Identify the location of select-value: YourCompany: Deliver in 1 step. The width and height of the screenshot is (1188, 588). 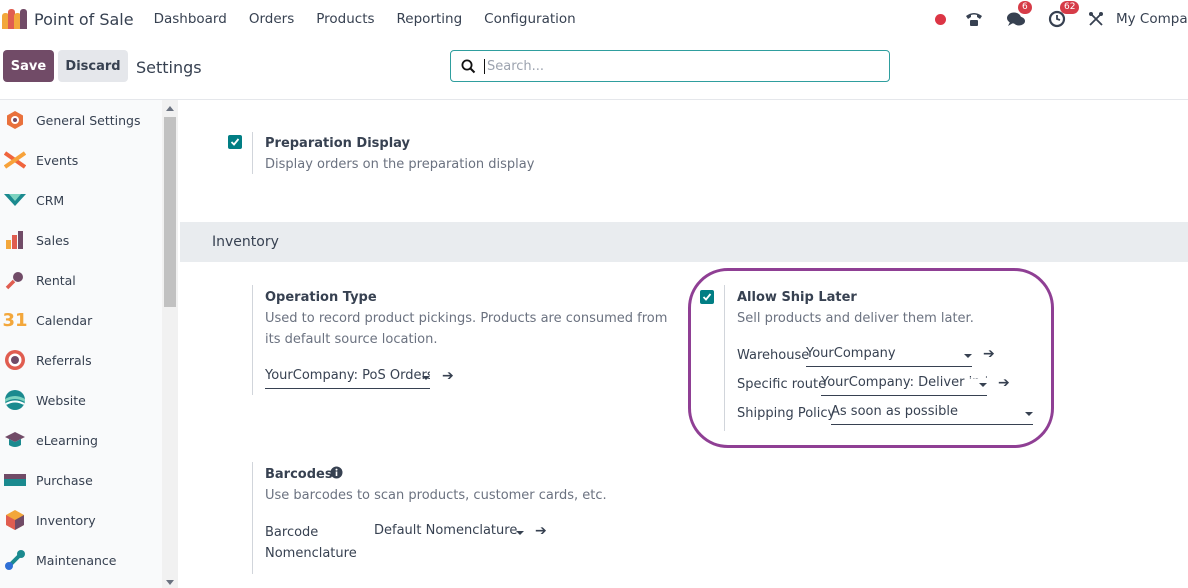
(904, 382).